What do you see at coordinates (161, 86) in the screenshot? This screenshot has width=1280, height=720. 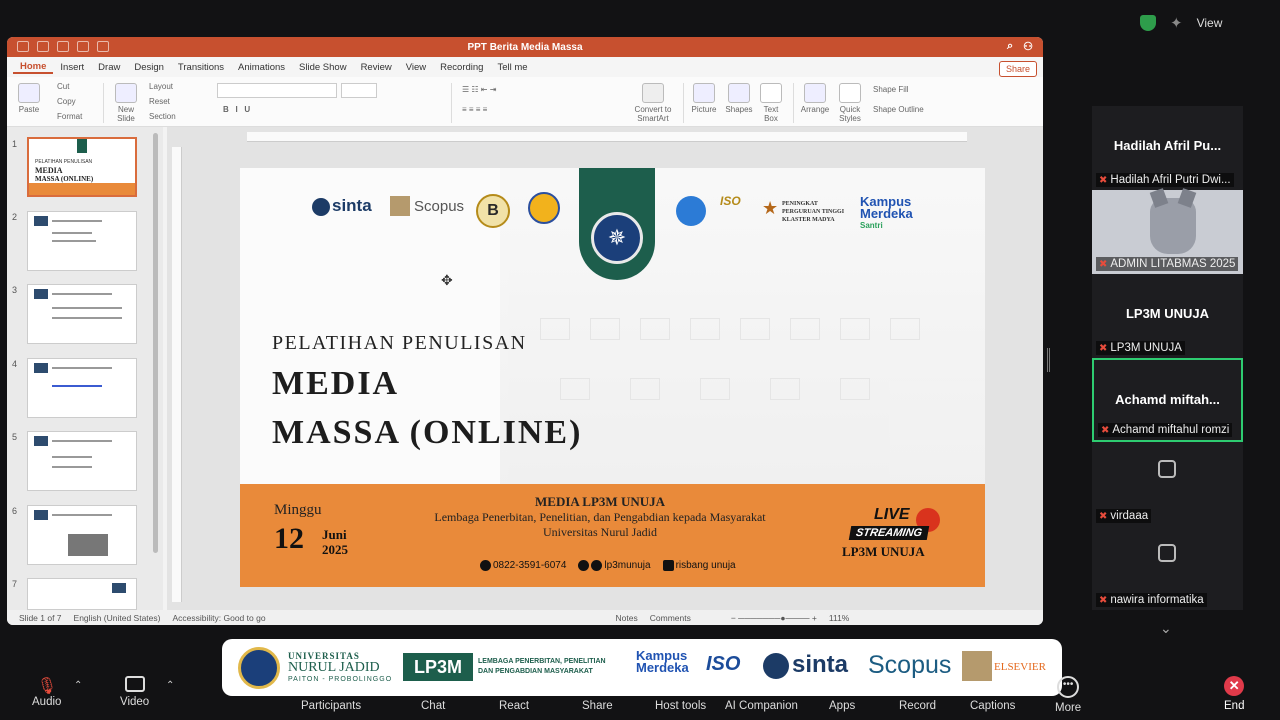 I see `layout-button: Layout` at bounding box center [161, 86].